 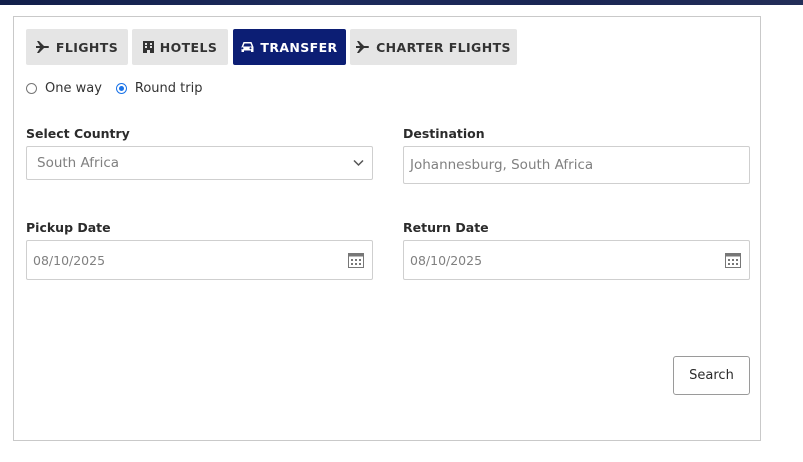 What do you see at coordinates (68, 227) in the screenshot?
I see `pickup-date-label: Pickup Date` at bounding box center [68, 227].